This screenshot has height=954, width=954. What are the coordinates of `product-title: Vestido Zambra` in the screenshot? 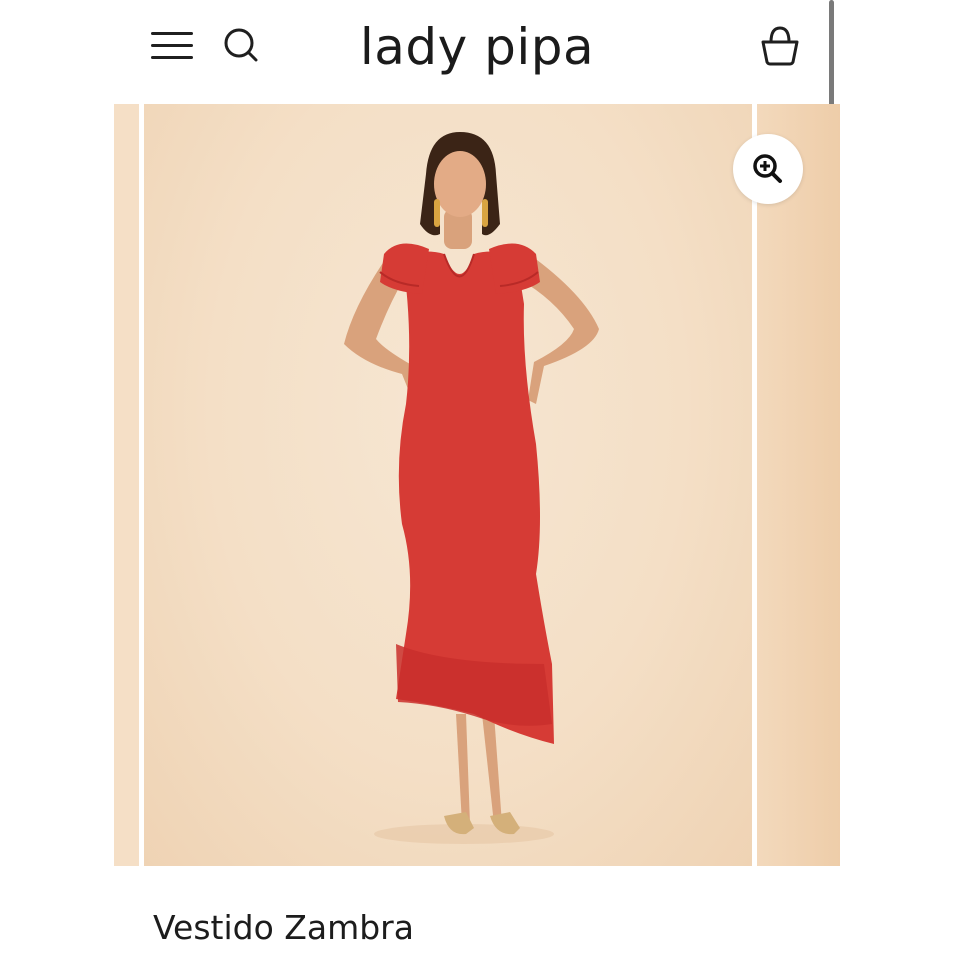 It's located at (283, 927).